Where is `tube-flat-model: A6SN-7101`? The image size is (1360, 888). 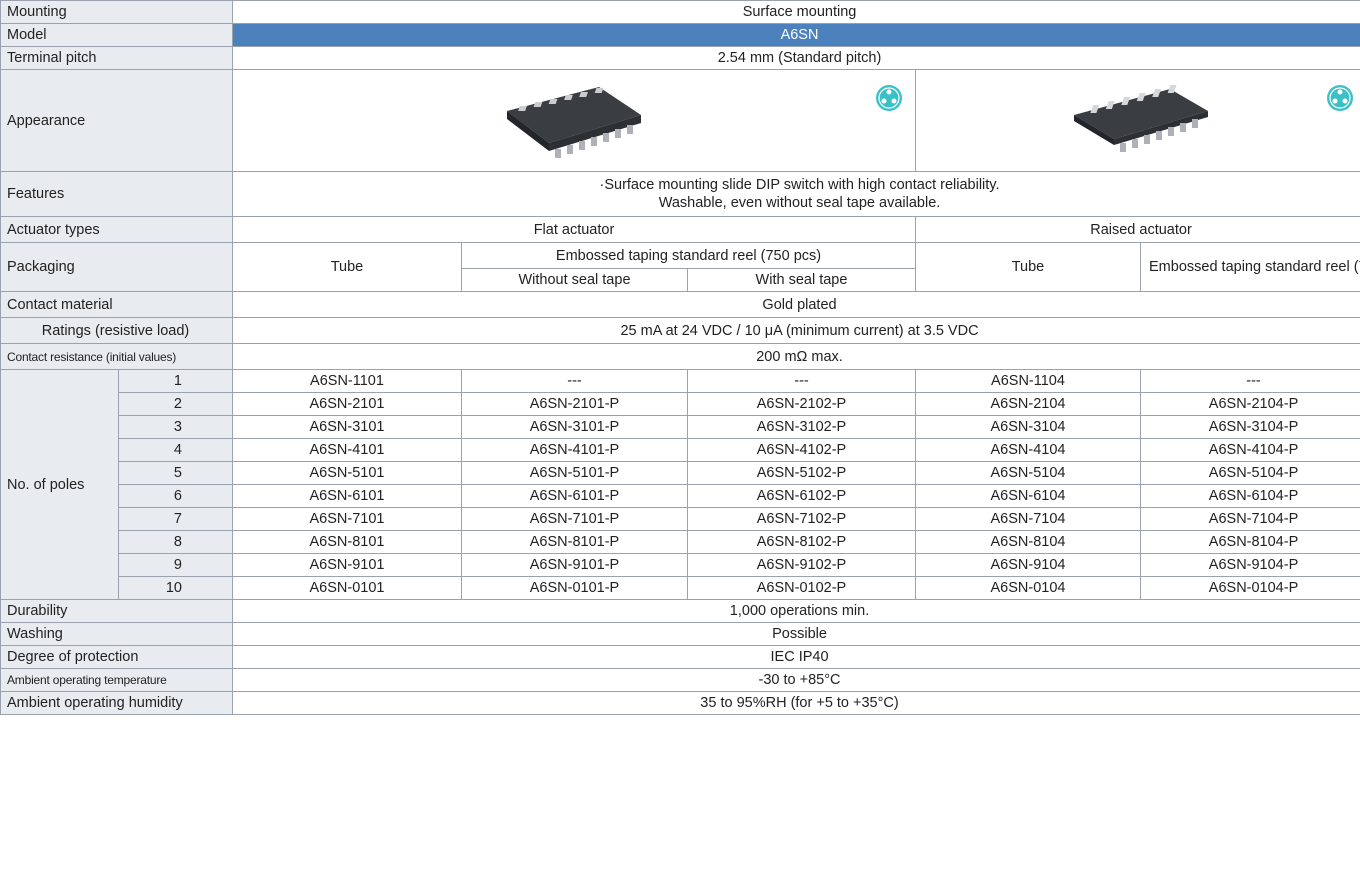 tube-flat-model: A6SN-7101 is located at coordinates (347, 519).